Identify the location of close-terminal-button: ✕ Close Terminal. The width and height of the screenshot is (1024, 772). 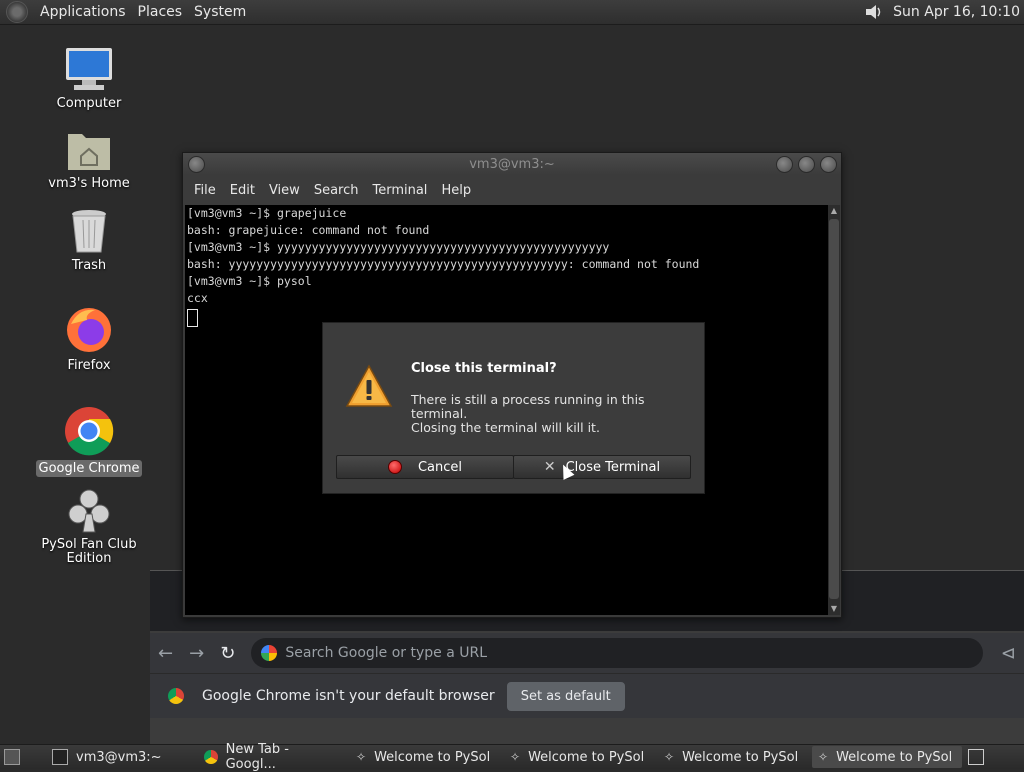
(602, 467).